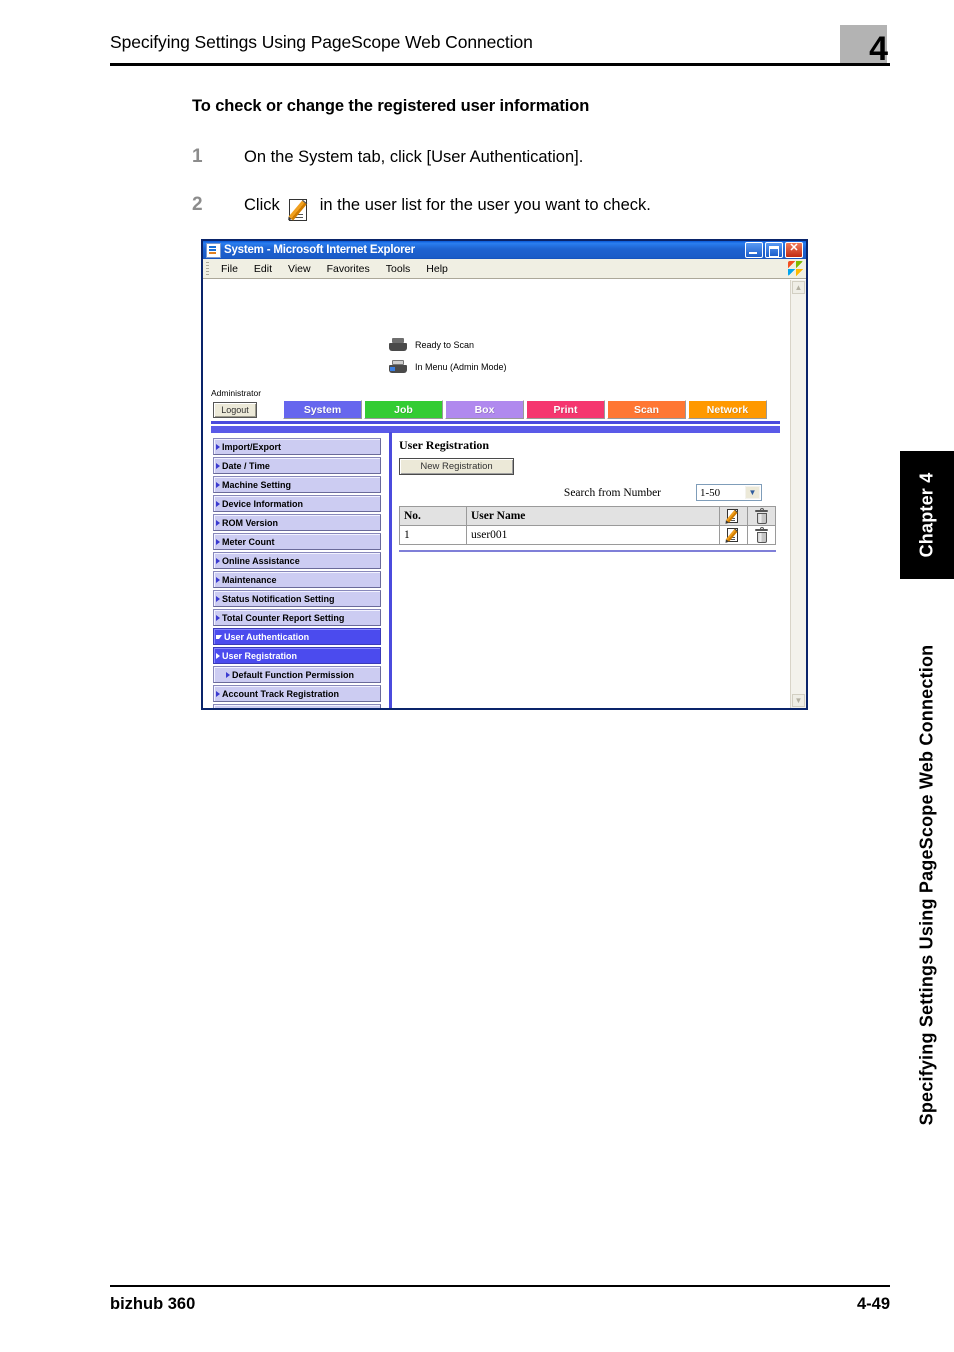  Describe the element at coordinates (297, 484) in the screenshot. I see `sidebar-item-machine-setting: Machine Setting` at that location.